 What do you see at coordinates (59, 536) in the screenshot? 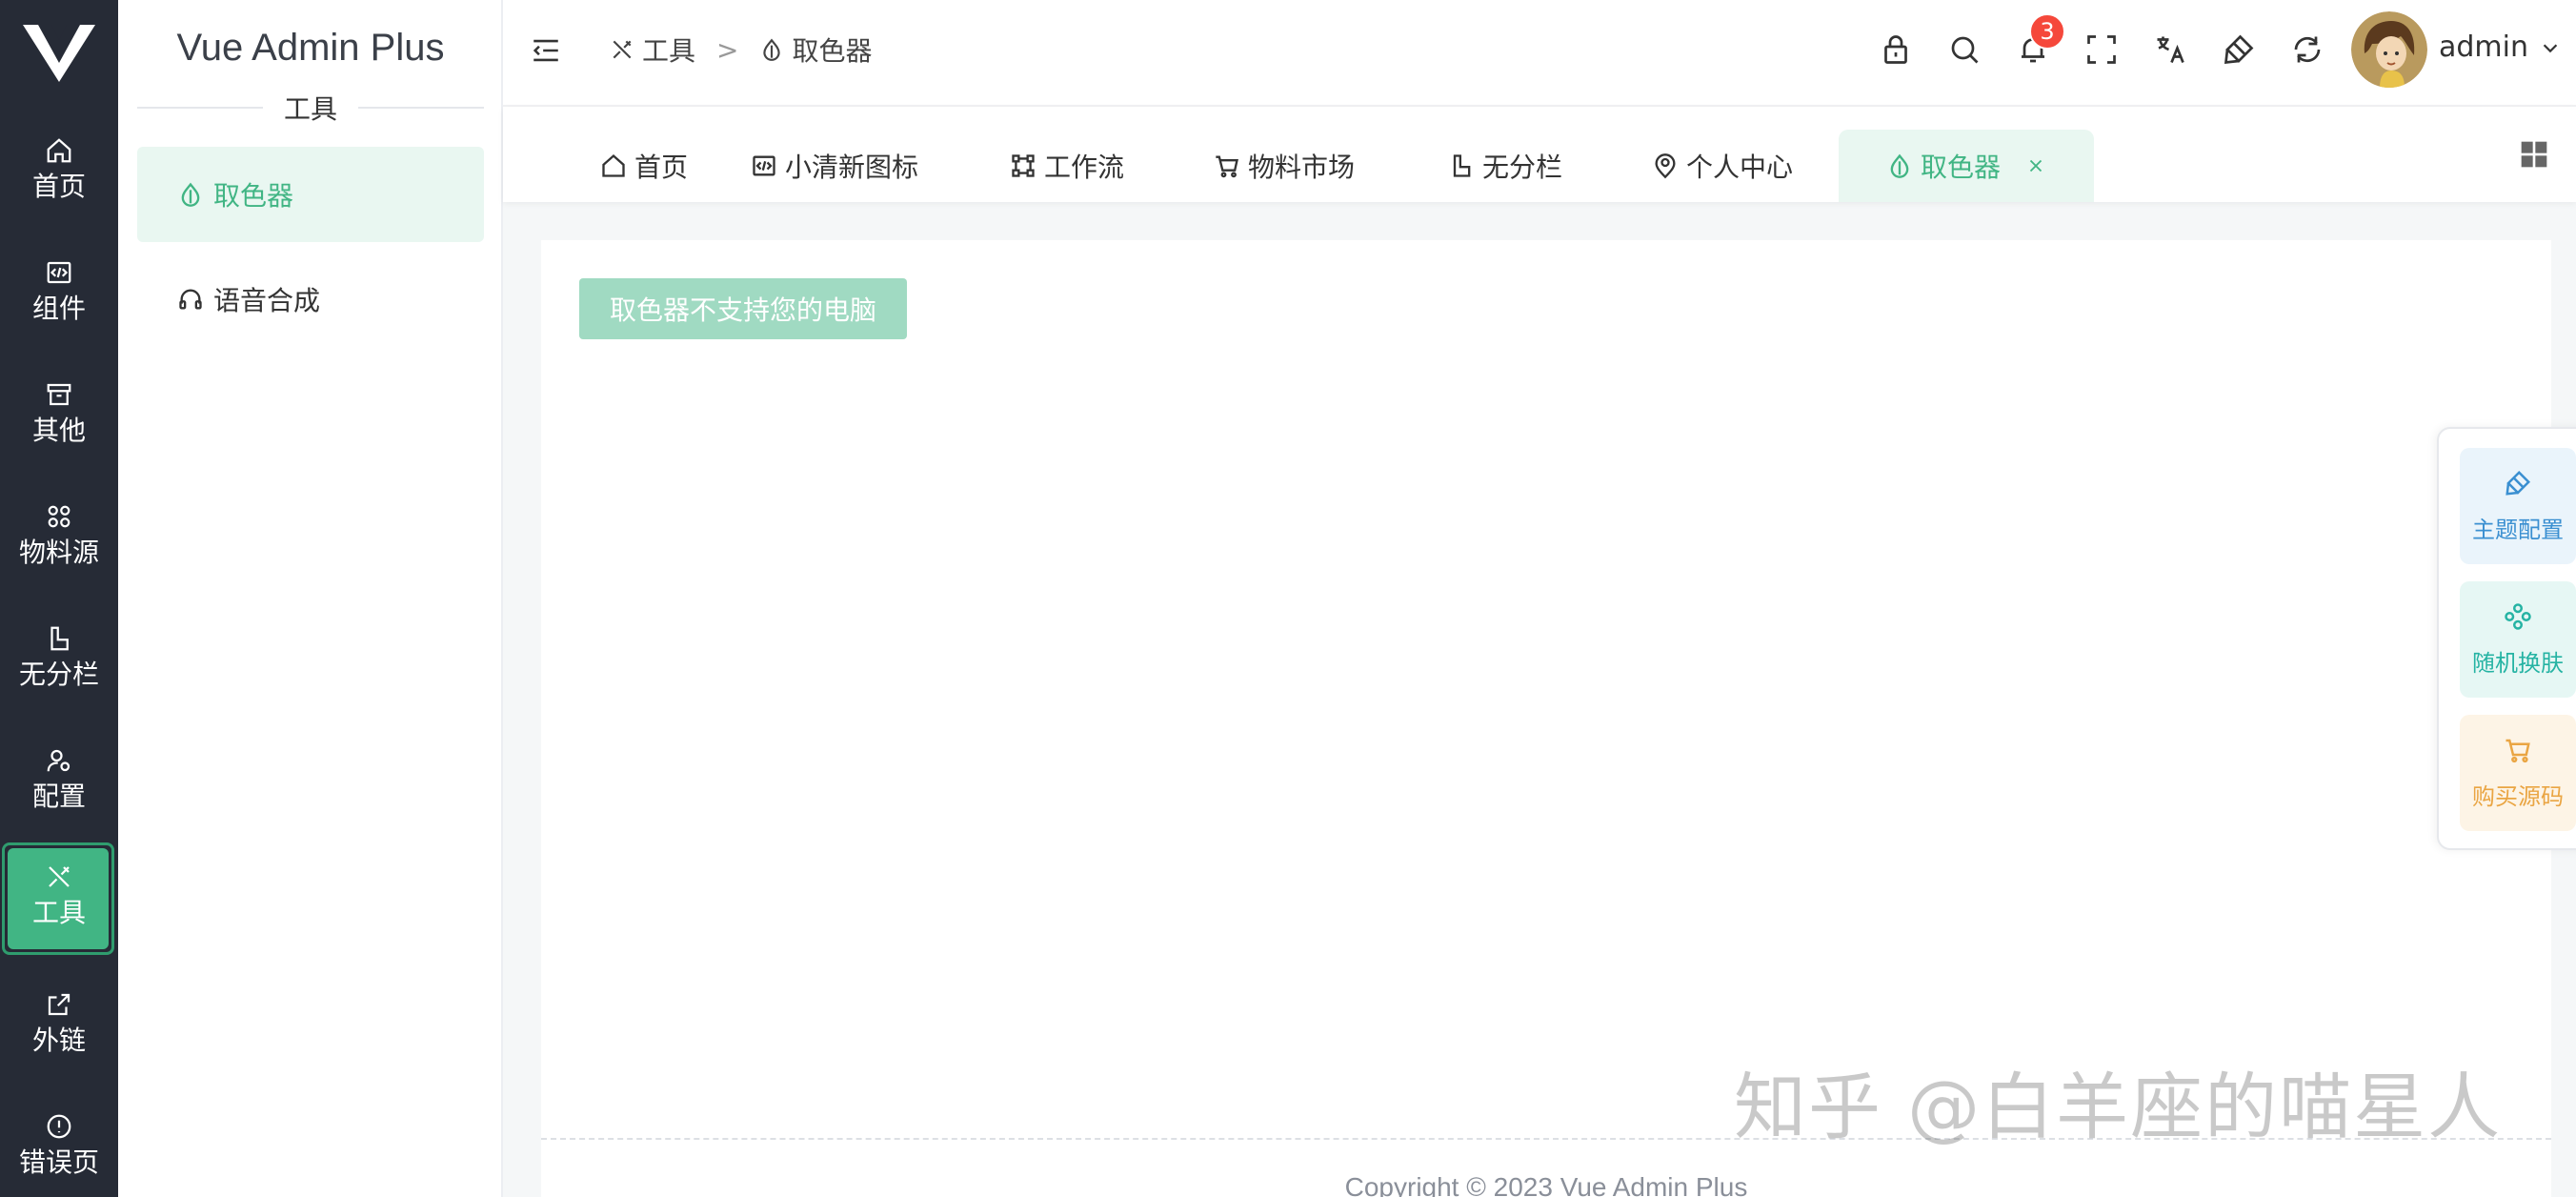
I see `rail-item-material: 物料源` at bounding box center [59, 536].